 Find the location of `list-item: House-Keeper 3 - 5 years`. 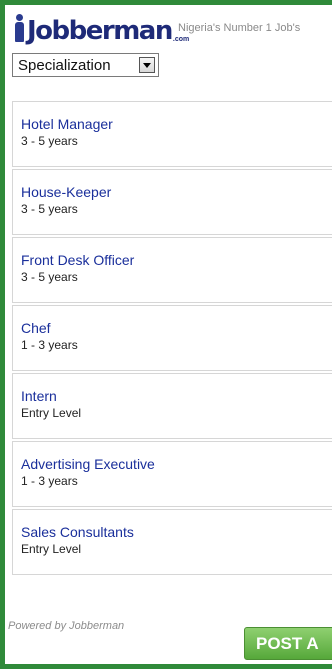

list-item: House-Keeper 3 - 5 years is located at coordinates (172, 202).